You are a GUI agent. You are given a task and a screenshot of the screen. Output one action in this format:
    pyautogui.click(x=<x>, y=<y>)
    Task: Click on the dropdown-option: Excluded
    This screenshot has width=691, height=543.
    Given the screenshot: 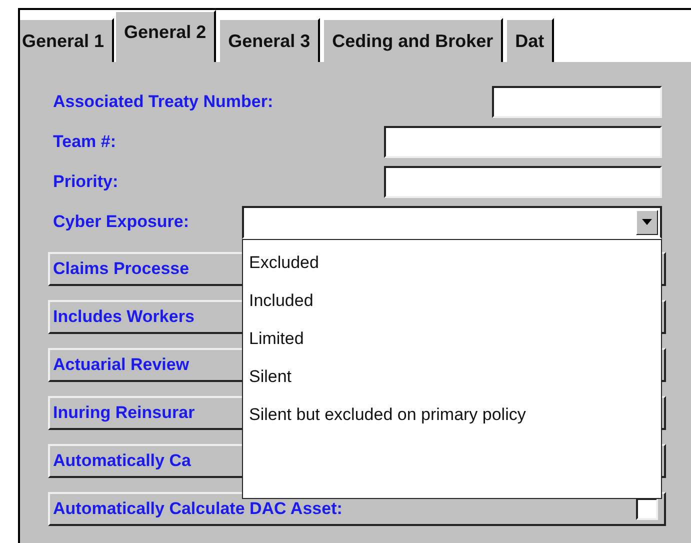 What is the action you would take?
    pyautogui.click(x=452, y=263)
    